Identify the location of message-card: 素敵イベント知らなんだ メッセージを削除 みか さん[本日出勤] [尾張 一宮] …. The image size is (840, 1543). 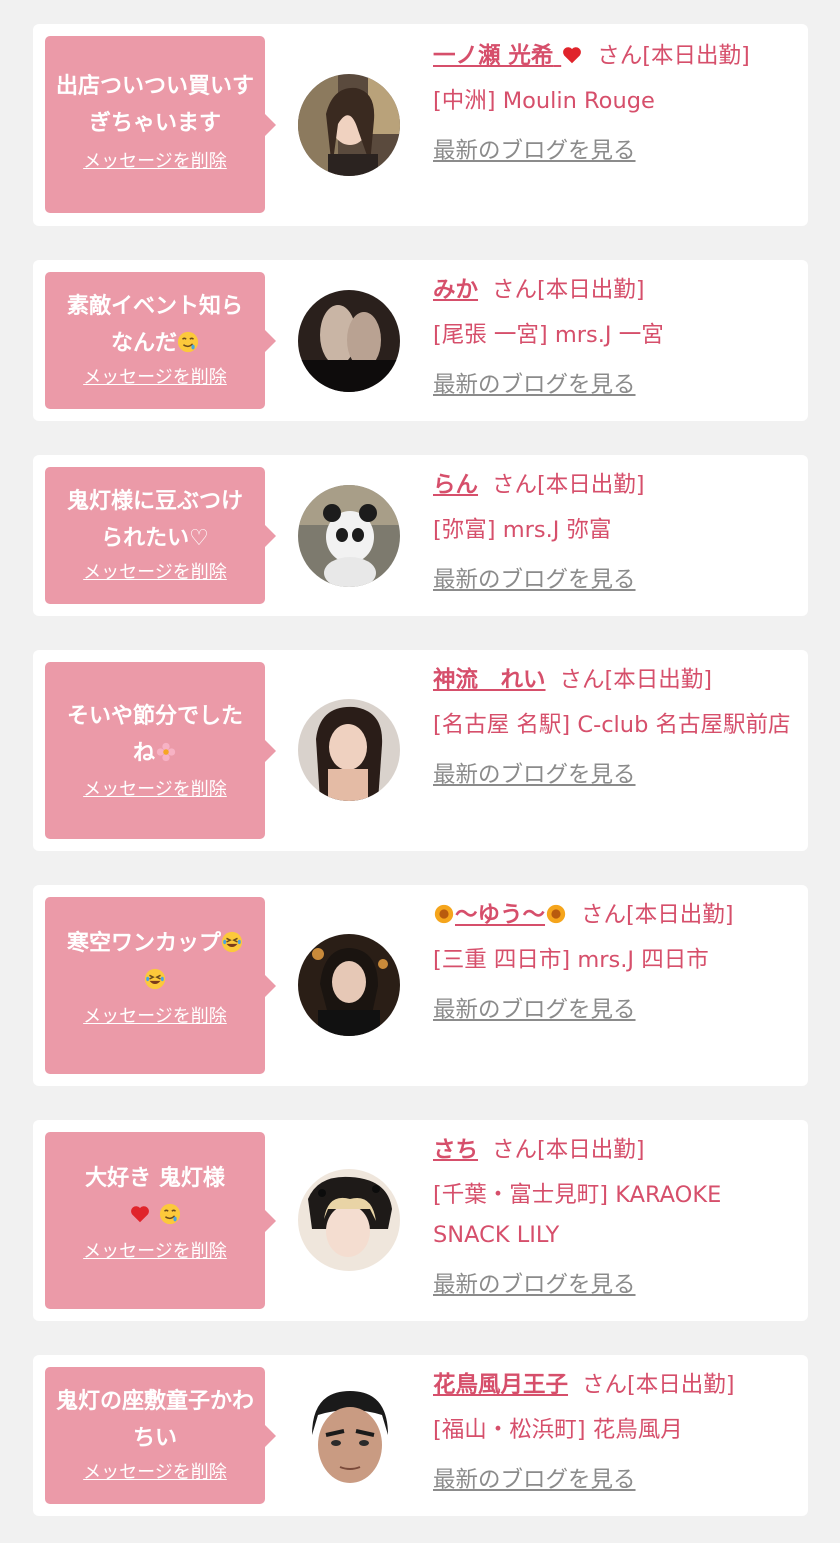
(420, 340).